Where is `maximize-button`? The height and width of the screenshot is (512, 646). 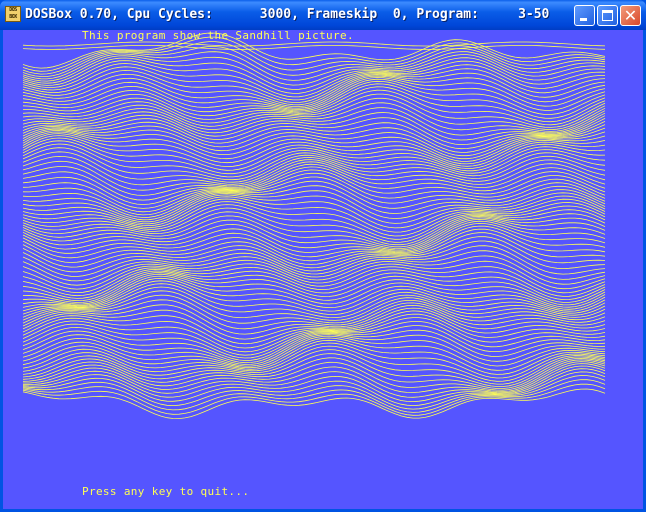 maximize-button is located at coordinates (607, 15).